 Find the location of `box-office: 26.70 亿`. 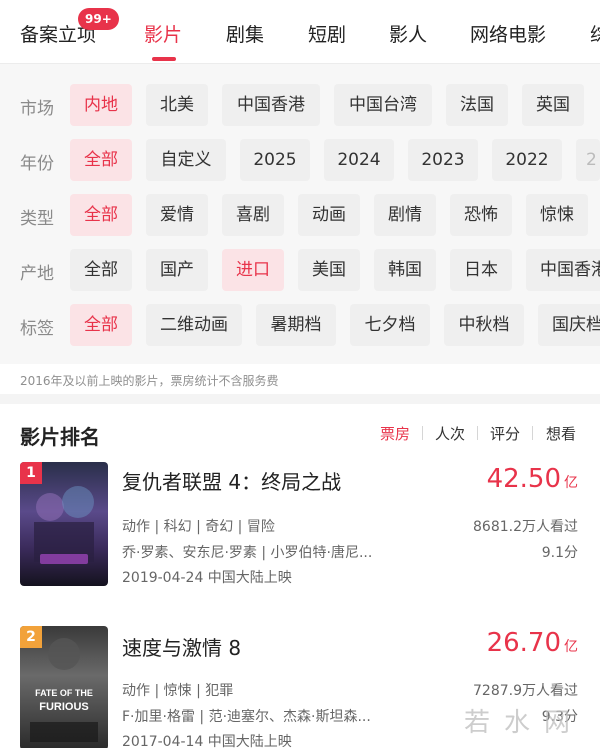

box-office: 26.70 亿 is located at coordinates (532, 643).